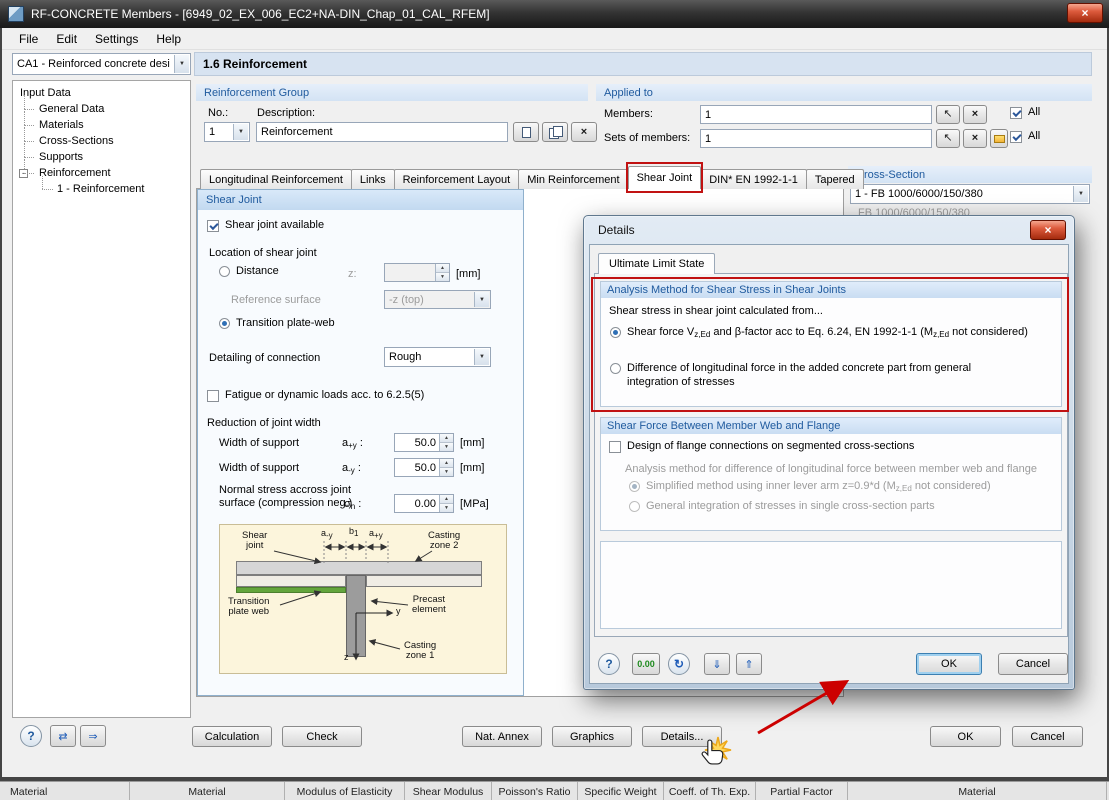 This screenshot has width=1109, height=800. I want to click on tree-item-reinforcement: - Reinforcement, so click(101, 170).